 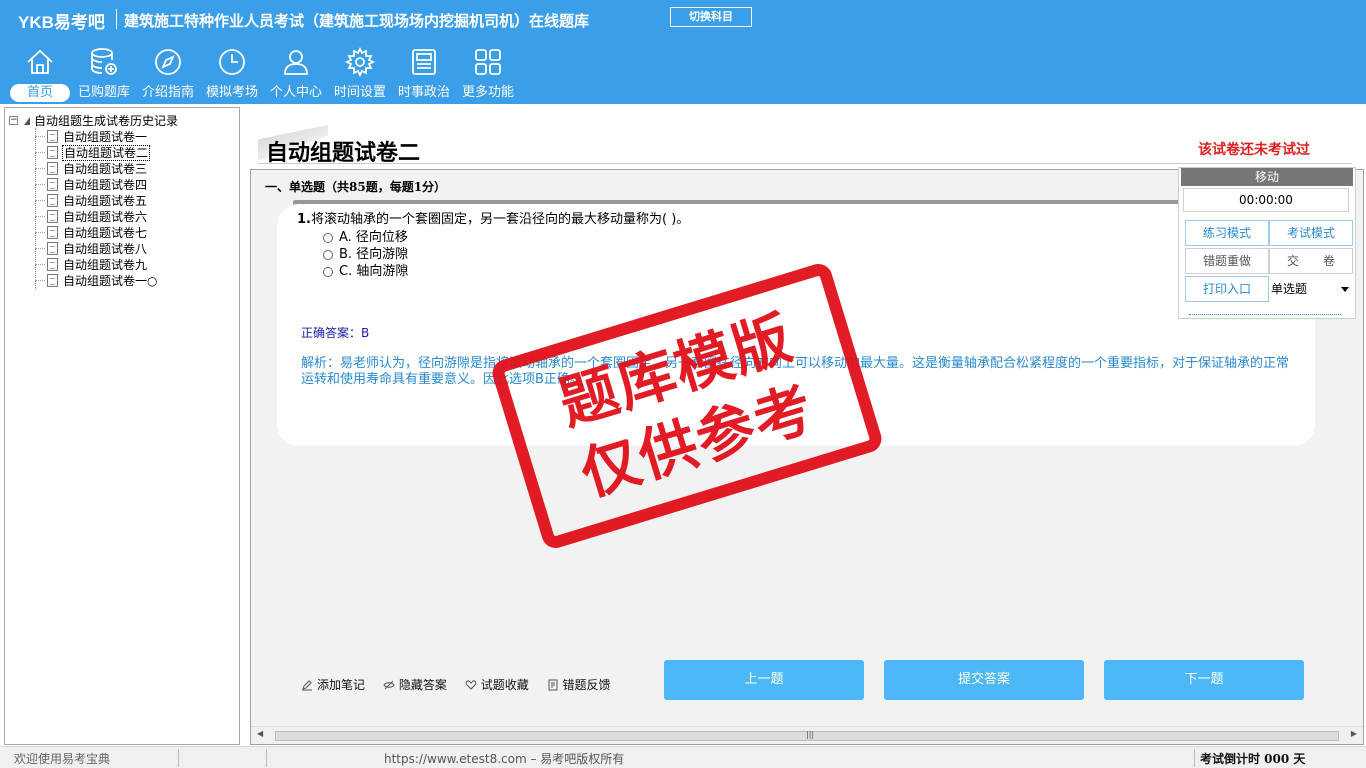 I want to click on tool-label: 错题反馈, so click(x=586, y=685).